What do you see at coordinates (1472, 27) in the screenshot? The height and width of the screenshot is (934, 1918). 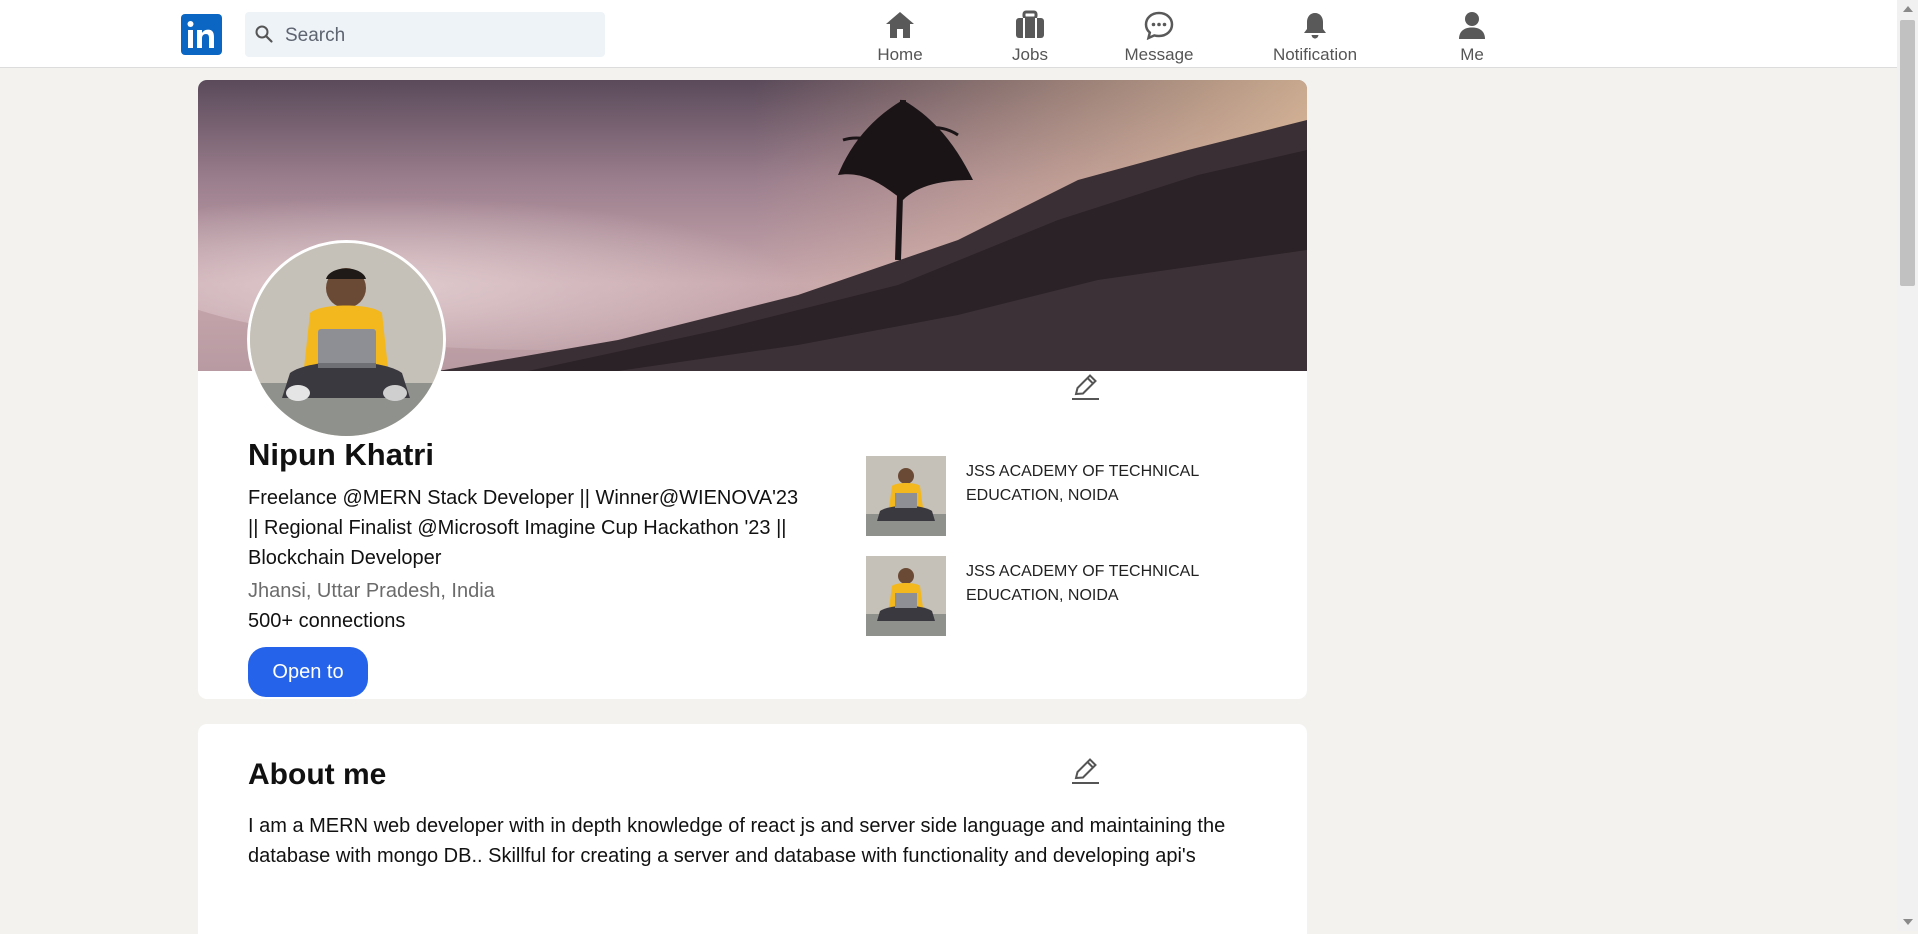 I see `user-icon` at bounding box center [1472, 27].